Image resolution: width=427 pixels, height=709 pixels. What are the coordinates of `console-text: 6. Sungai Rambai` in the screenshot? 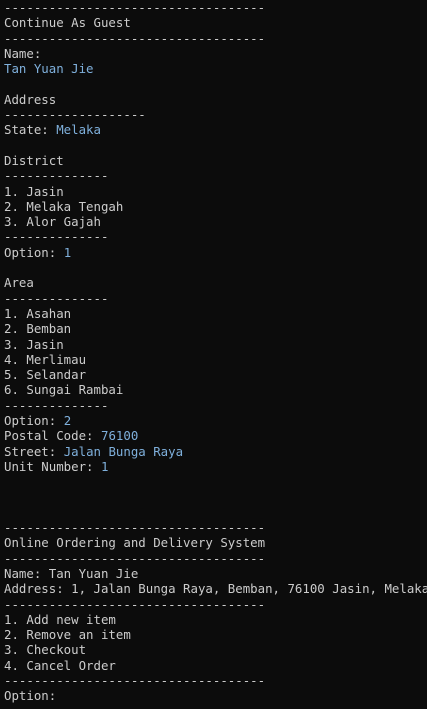 It's located at (64, 390).